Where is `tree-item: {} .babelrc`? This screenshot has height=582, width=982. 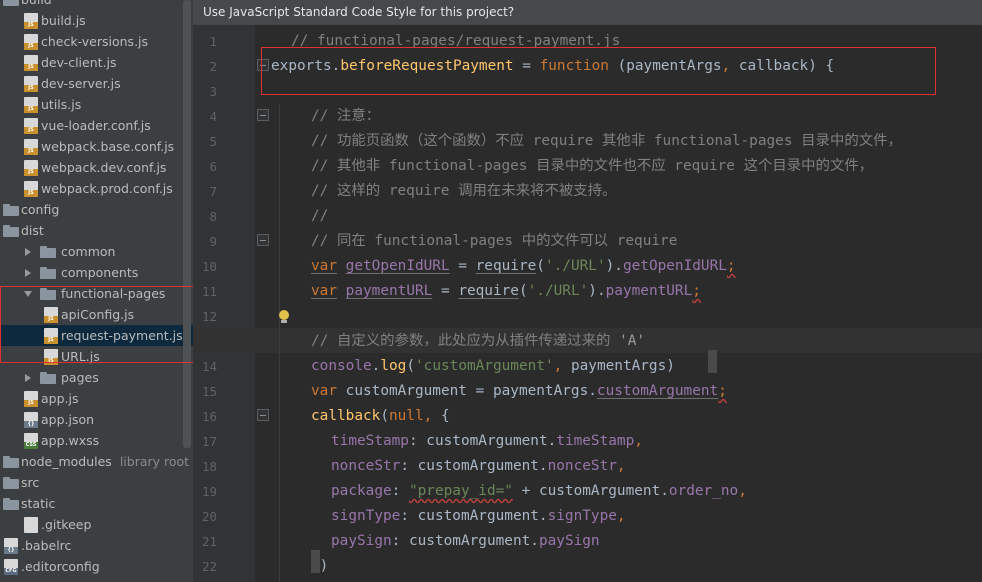
tree-item: {} .babelrc is located at coordinates (96, 545).